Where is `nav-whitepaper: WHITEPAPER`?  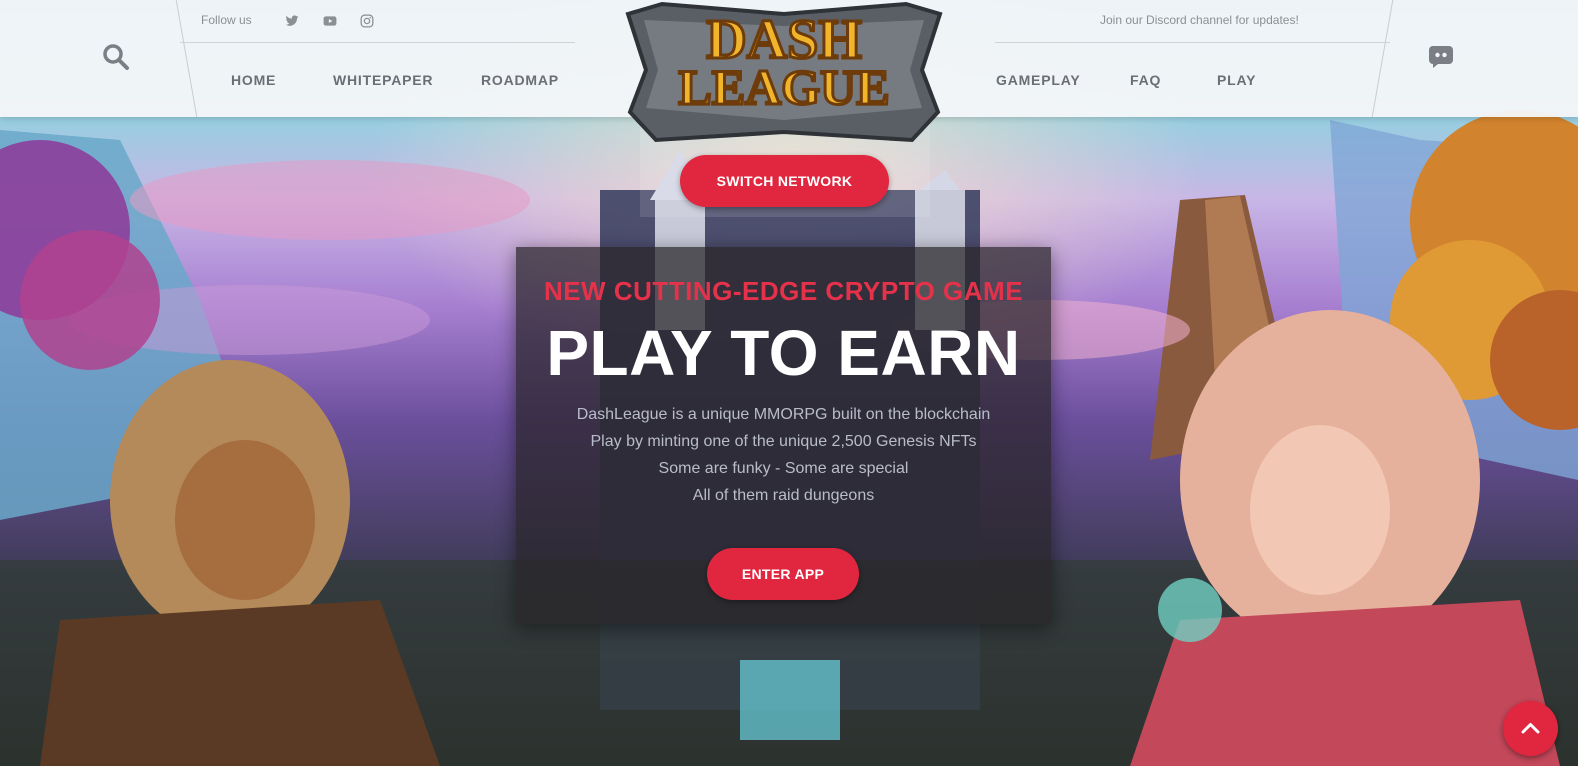
nav-whitepaper: WHITEPAPER is located at coordinates (383, 80).